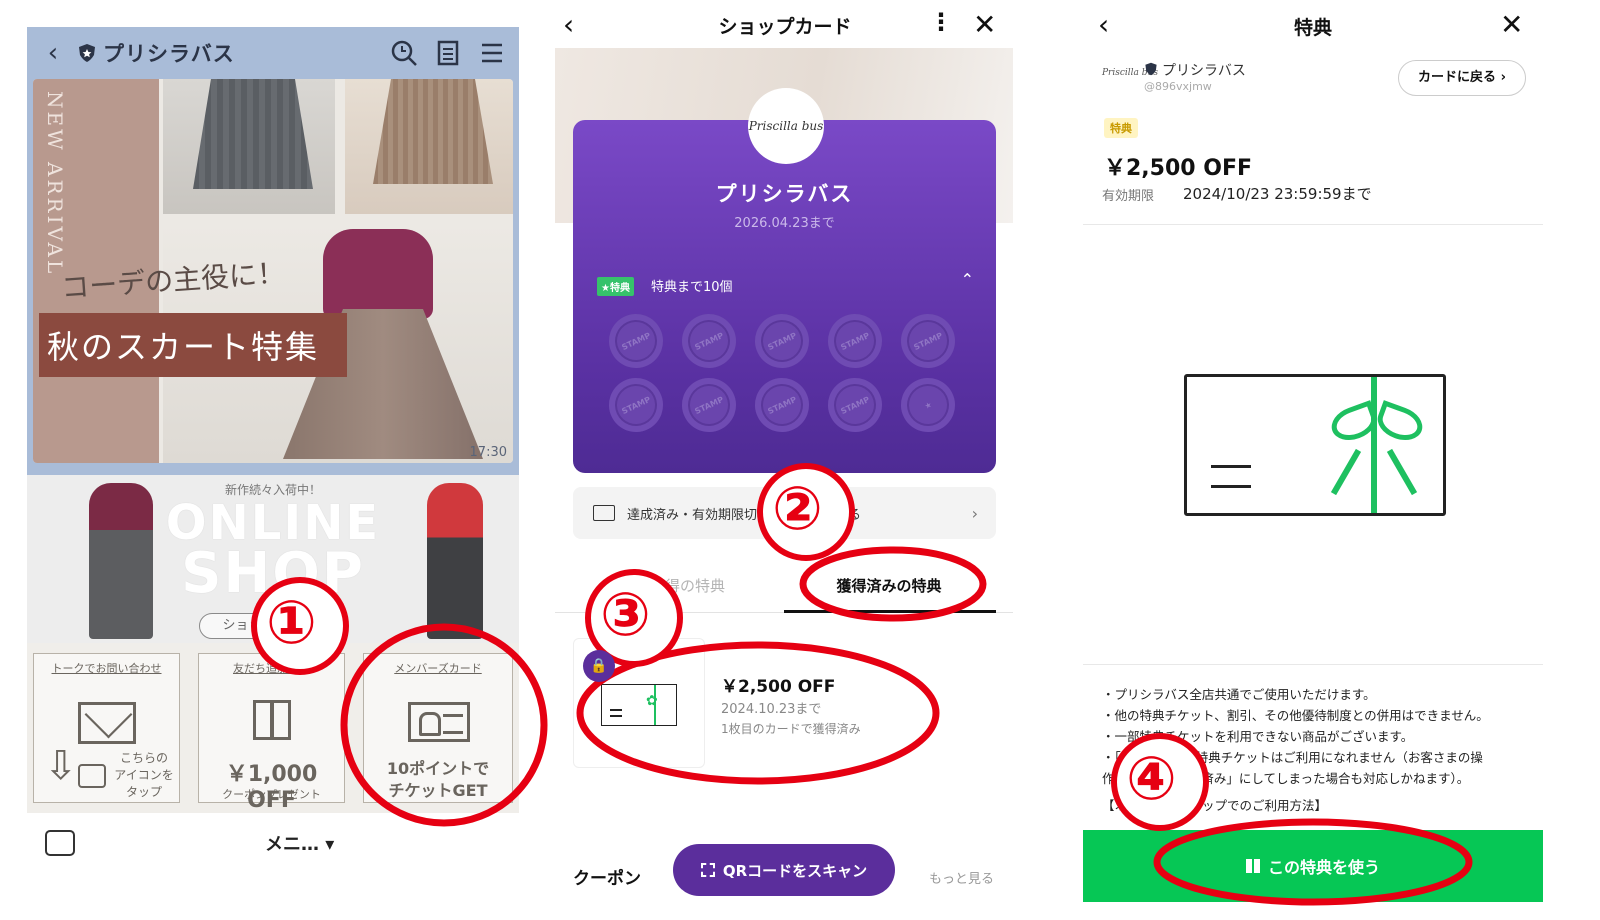  Describe the element at coordinates (492, 53) in the screenshot. I see `hamburger-menu-icon` at that location.